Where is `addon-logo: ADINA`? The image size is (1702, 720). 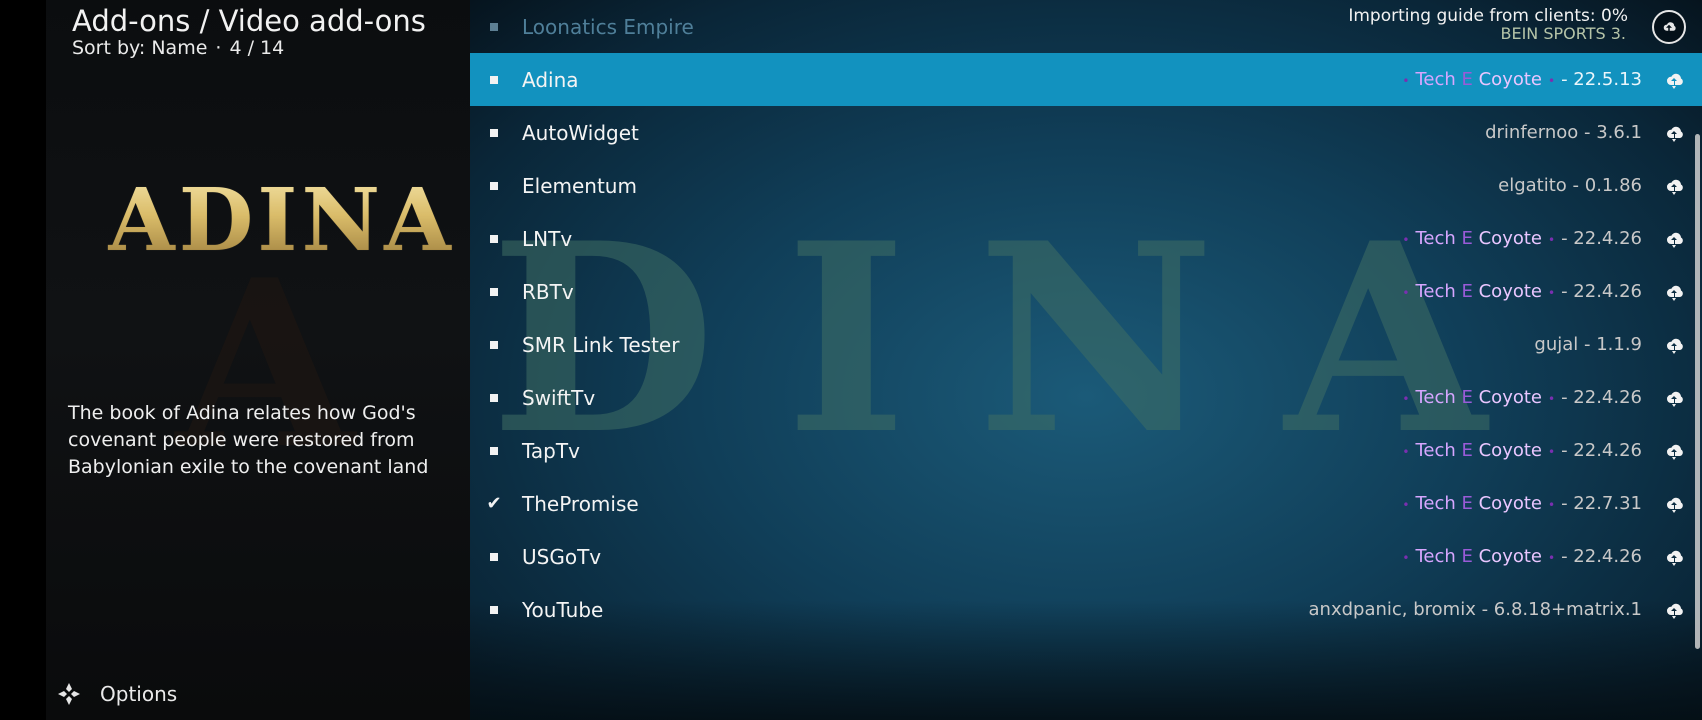 addon-logo: ADINA is located at coordinates (281, 220).